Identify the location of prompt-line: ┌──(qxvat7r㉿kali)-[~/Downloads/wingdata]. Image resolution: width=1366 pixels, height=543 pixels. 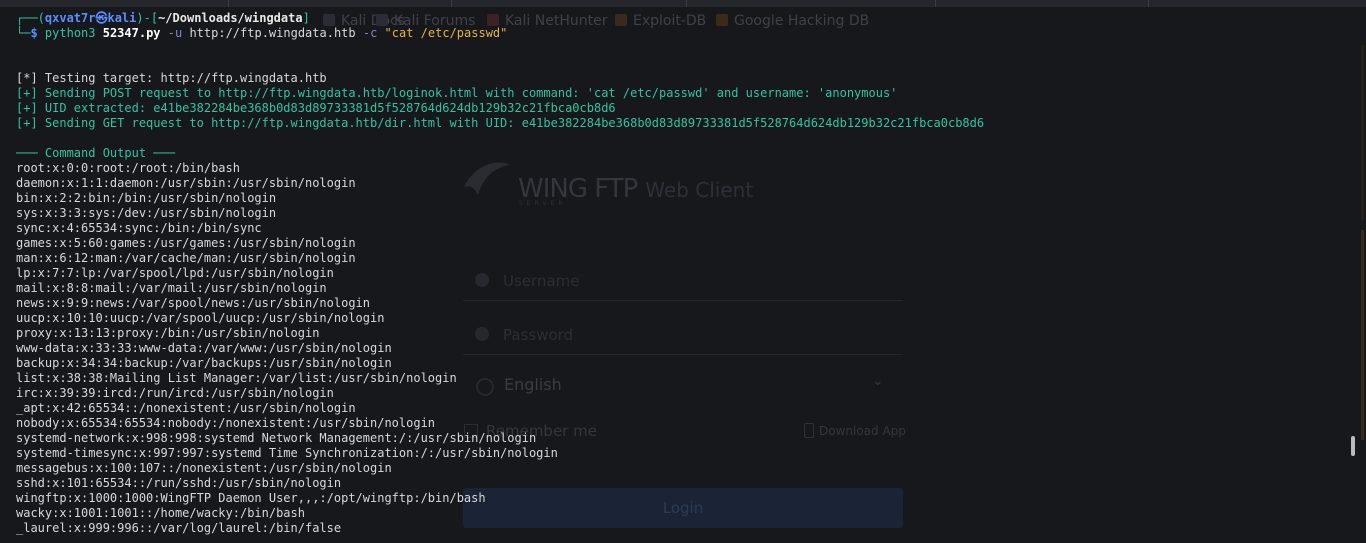
(681, 18).